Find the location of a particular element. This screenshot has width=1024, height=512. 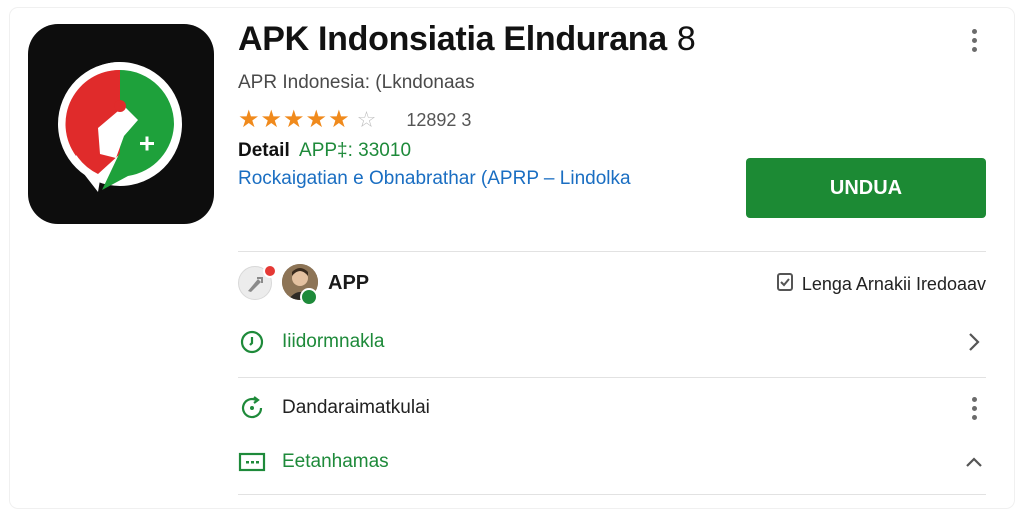

meta-label: APP is located at coordinates (349, 283).